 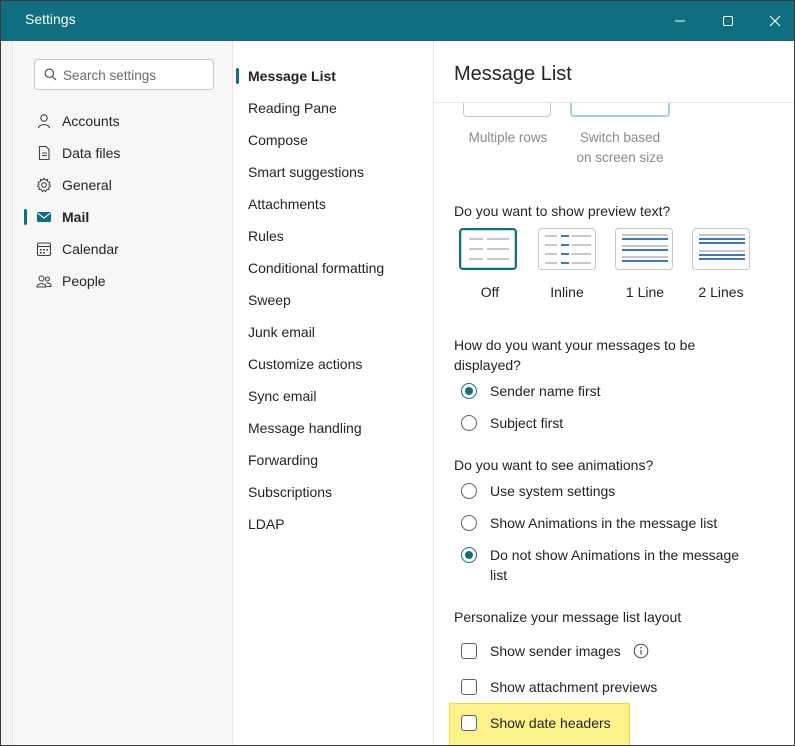 What do you see at coordinates (641, 651) in the screenshot?
I see `info-icon` at bounding box center [641, 651].